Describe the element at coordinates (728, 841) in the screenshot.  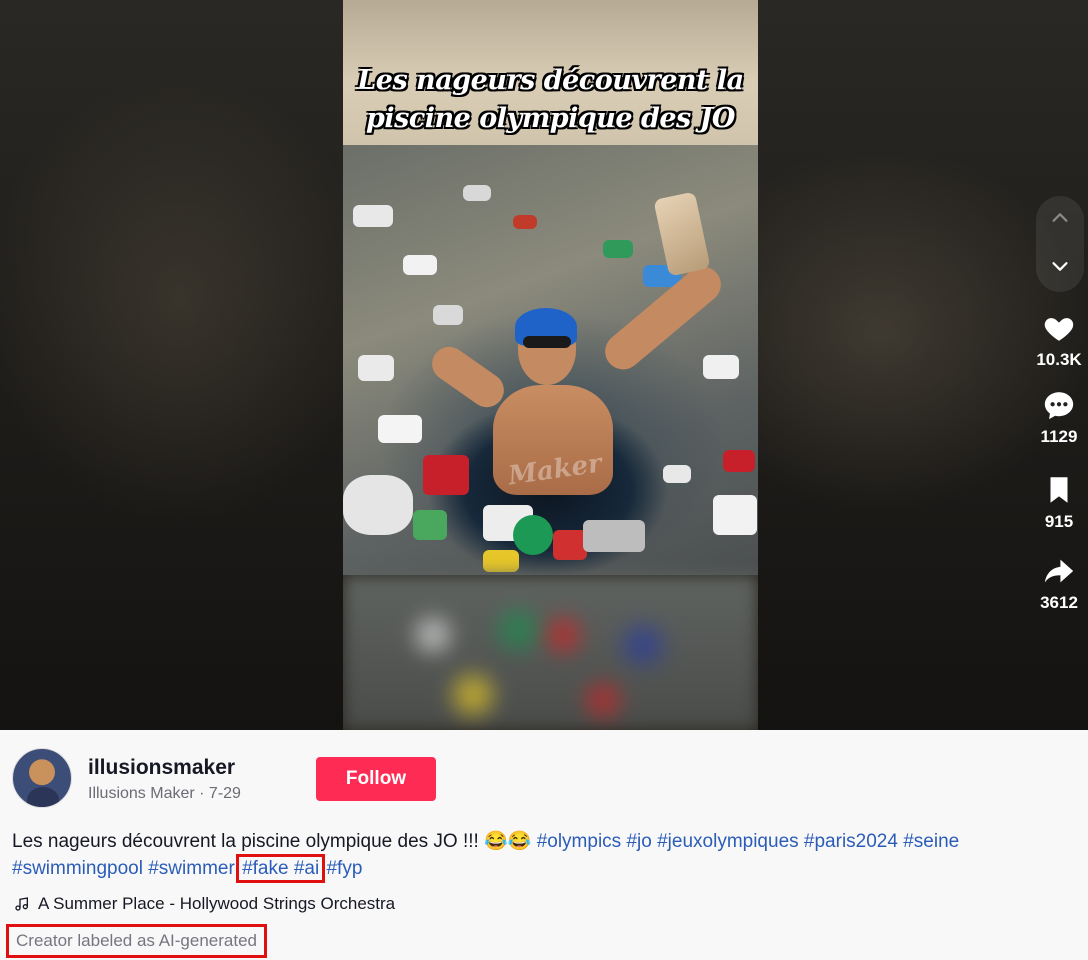
I see `hashtag: #jeuxolympiques` at that location.